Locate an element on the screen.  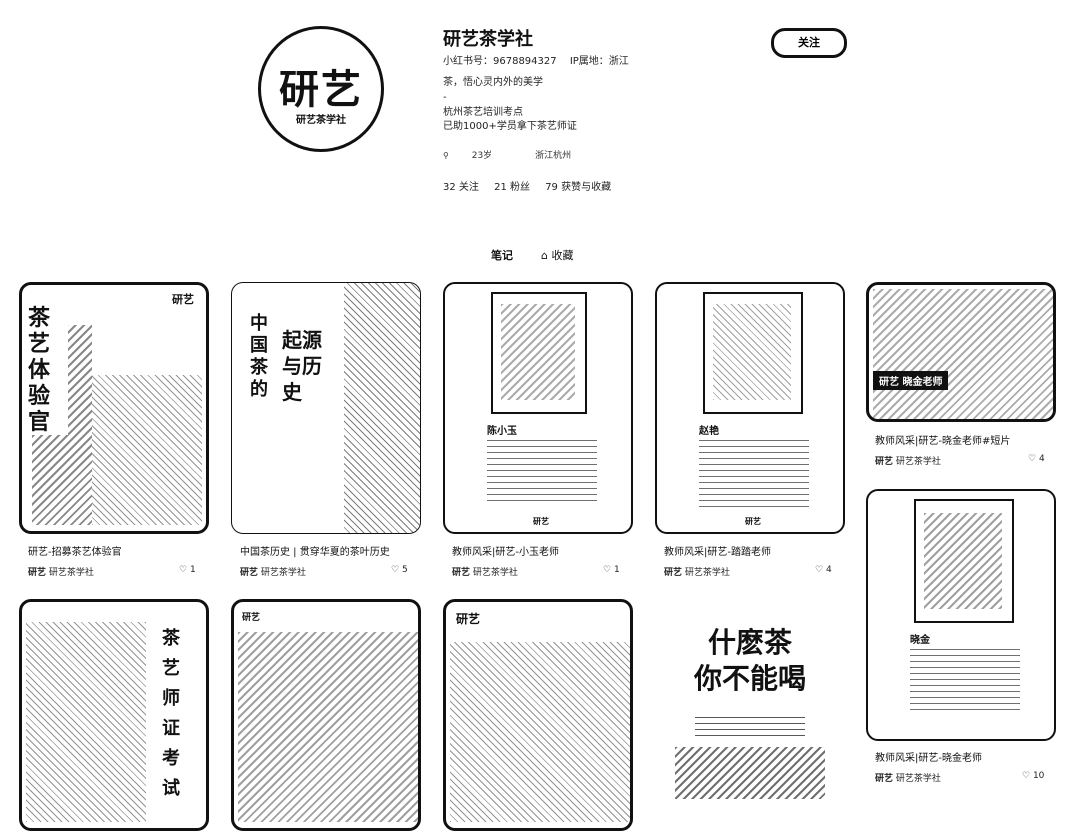
profile-meta: 小红书号：9678894327 IP属地：浙江 is located at coordinates (541, 59).